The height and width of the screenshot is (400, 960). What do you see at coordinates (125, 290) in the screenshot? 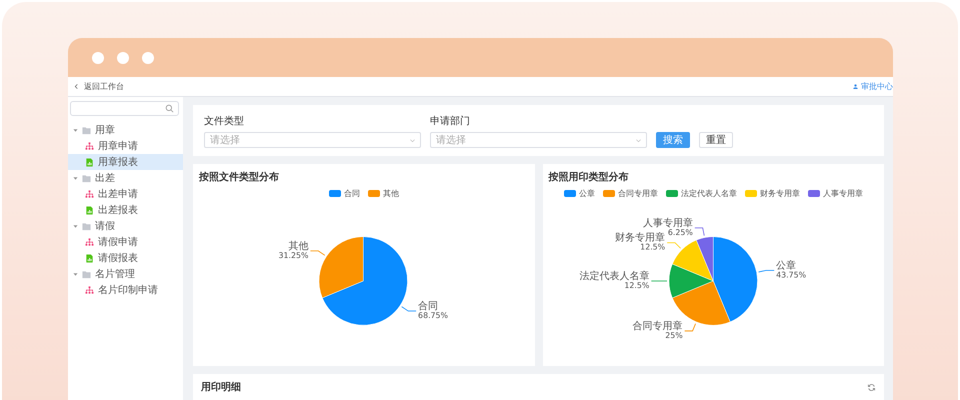
I see `tree-item: 名片印制申请` at bounding box center [125, 290].